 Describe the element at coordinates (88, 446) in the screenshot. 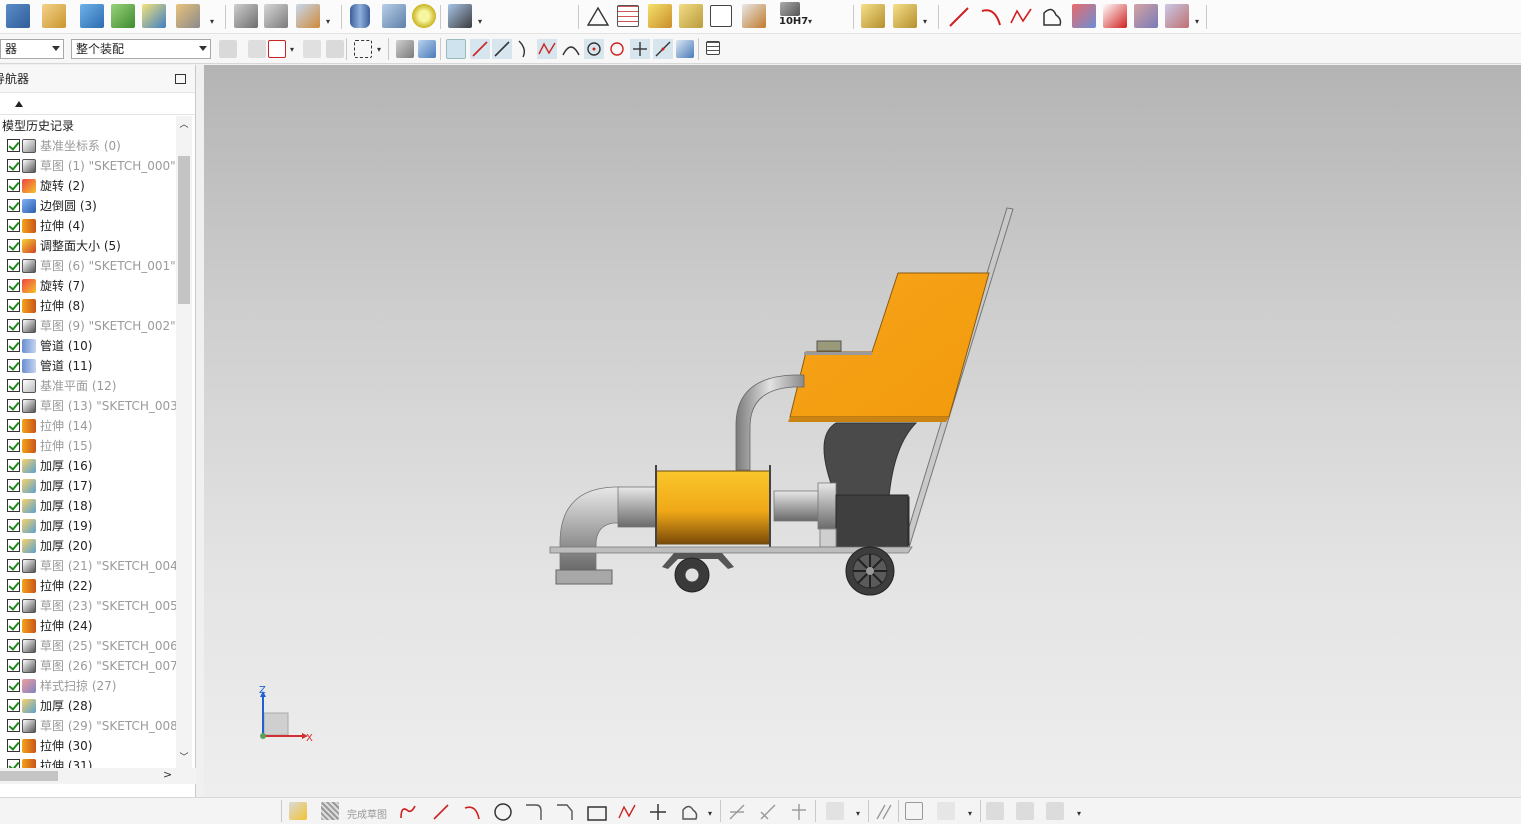

I see `tree-row: 拉伸 (15)` at that location.